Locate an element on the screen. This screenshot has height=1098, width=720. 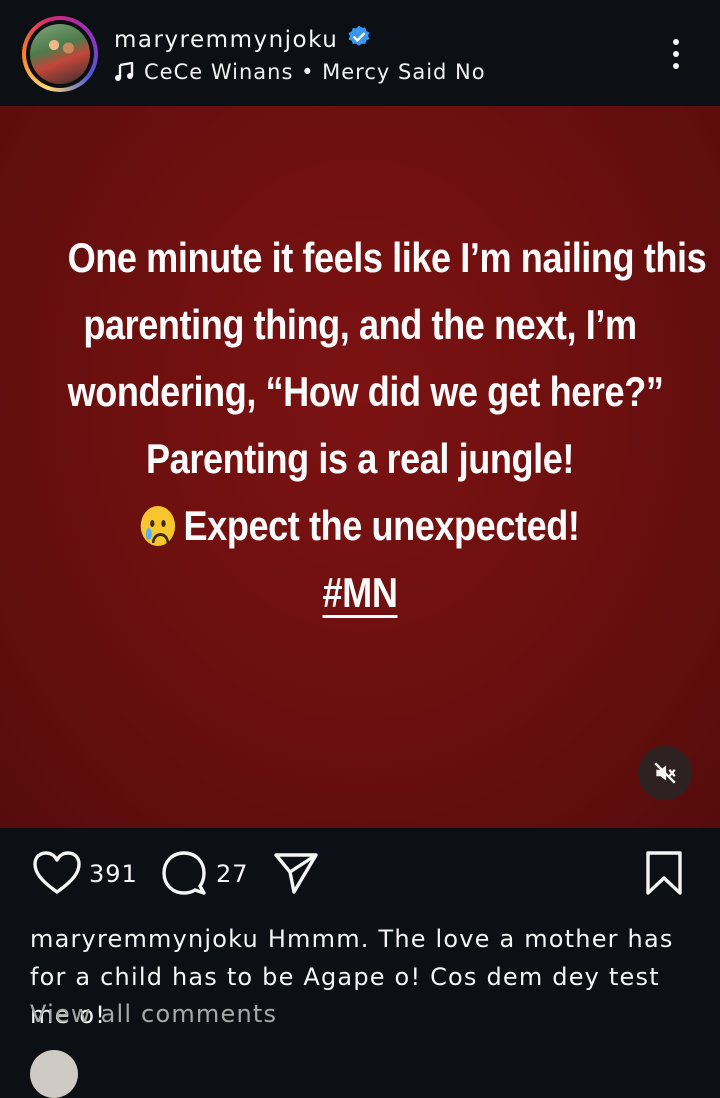
username: maryremmynjoku is located at coordinates (226, 40).